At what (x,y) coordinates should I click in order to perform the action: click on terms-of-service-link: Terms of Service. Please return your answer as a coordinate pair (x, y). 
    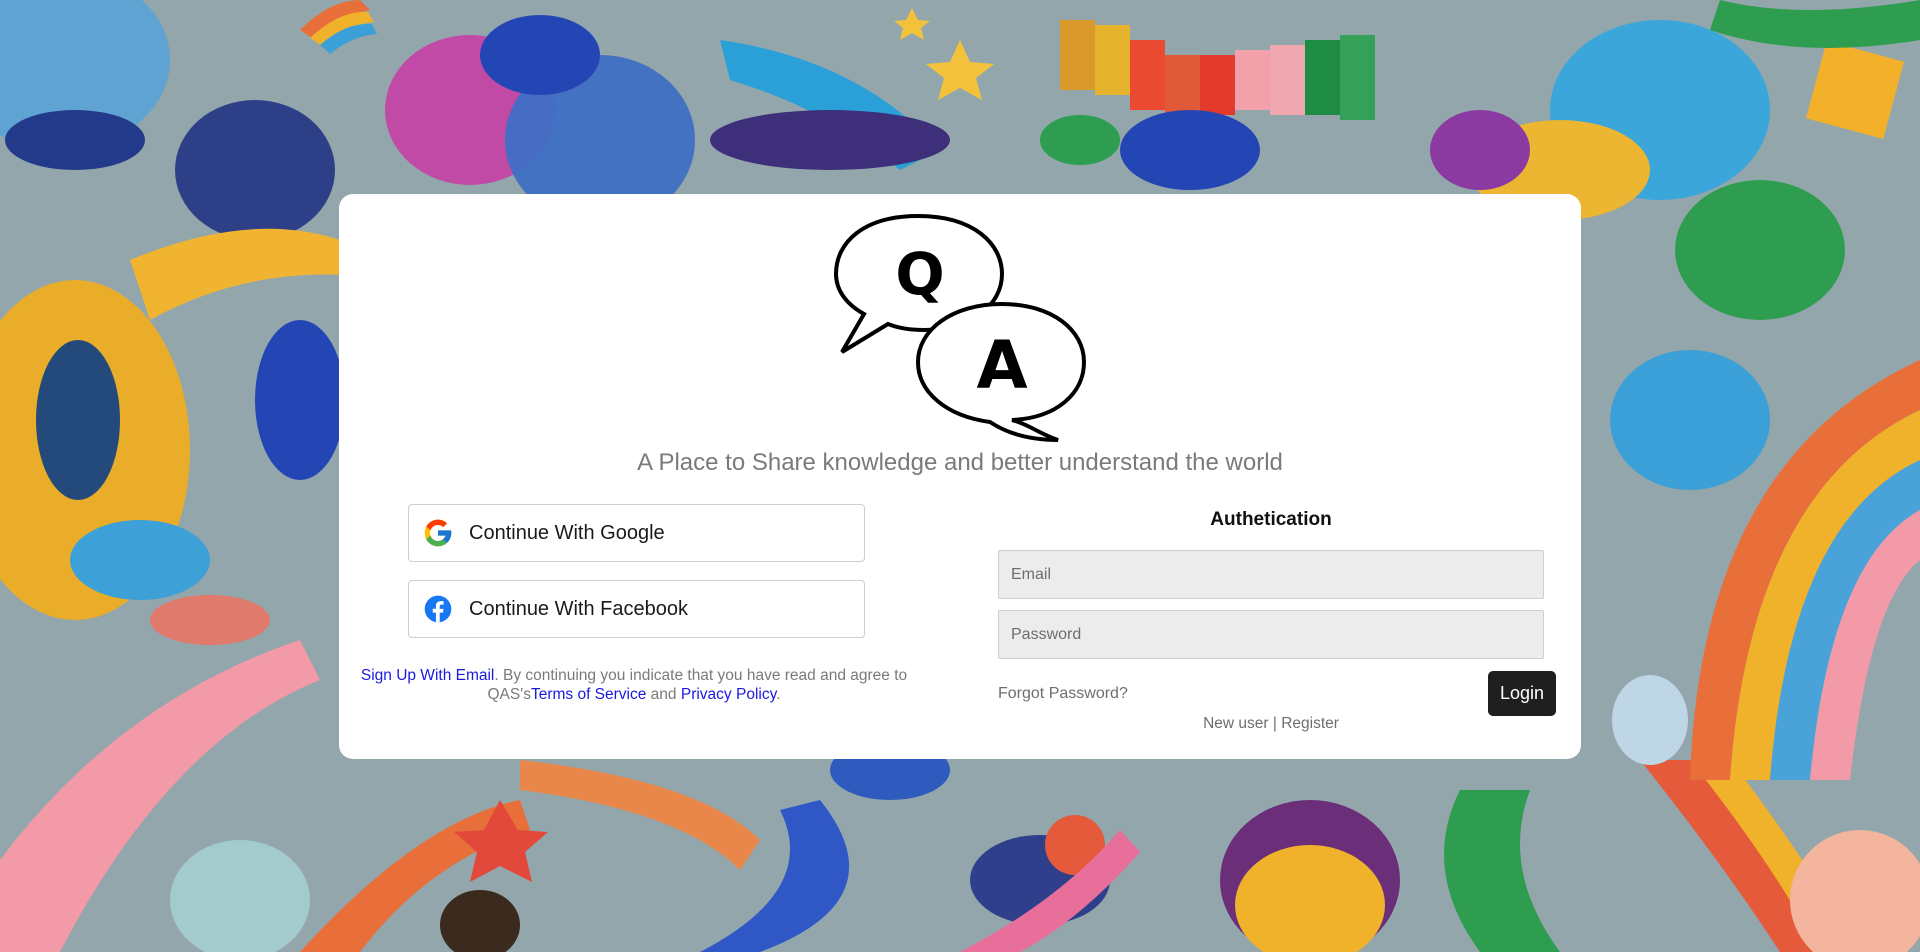
    Looking at the image, I should click on (588, 694).